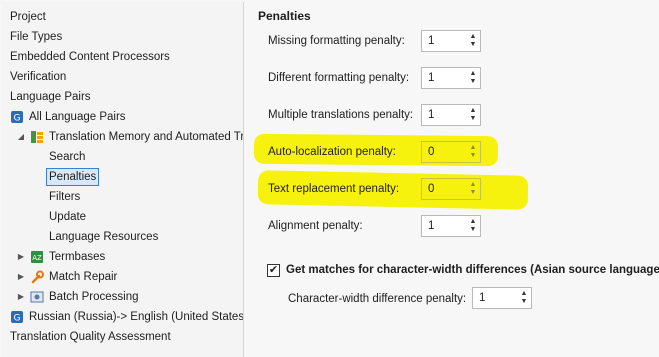 This screenshot has height=357, width=659. Describe the element at coordinates (334, 189) in the screenshot. I see `text-replacement-label: Text replacement penalty:` at that location.